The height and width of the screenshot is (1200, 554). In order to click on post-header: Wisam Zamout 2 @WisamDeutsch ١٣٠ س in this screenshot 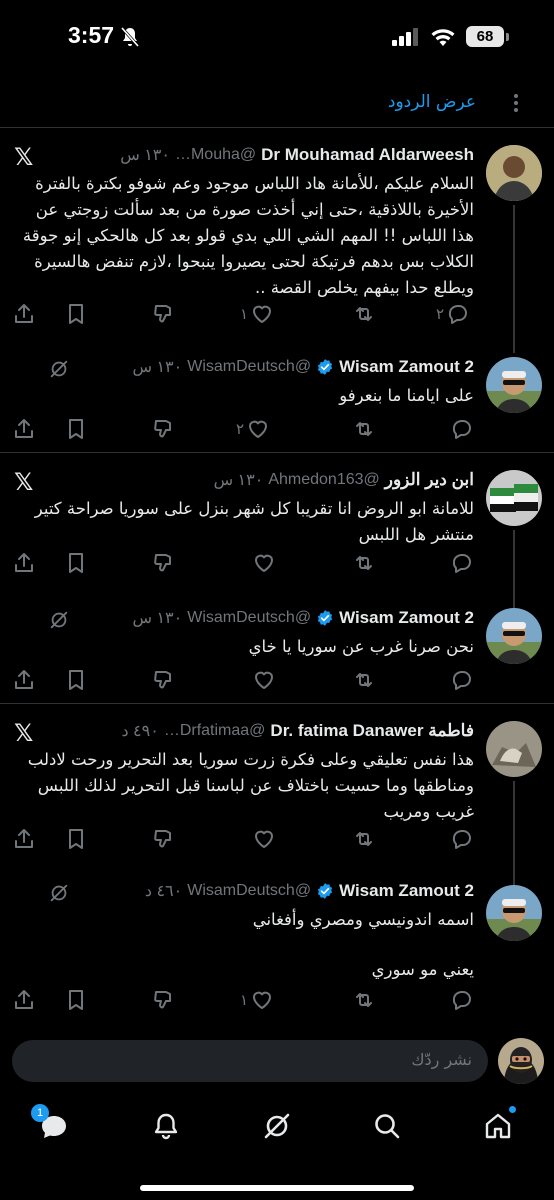, I will do `click(303, 367)`.